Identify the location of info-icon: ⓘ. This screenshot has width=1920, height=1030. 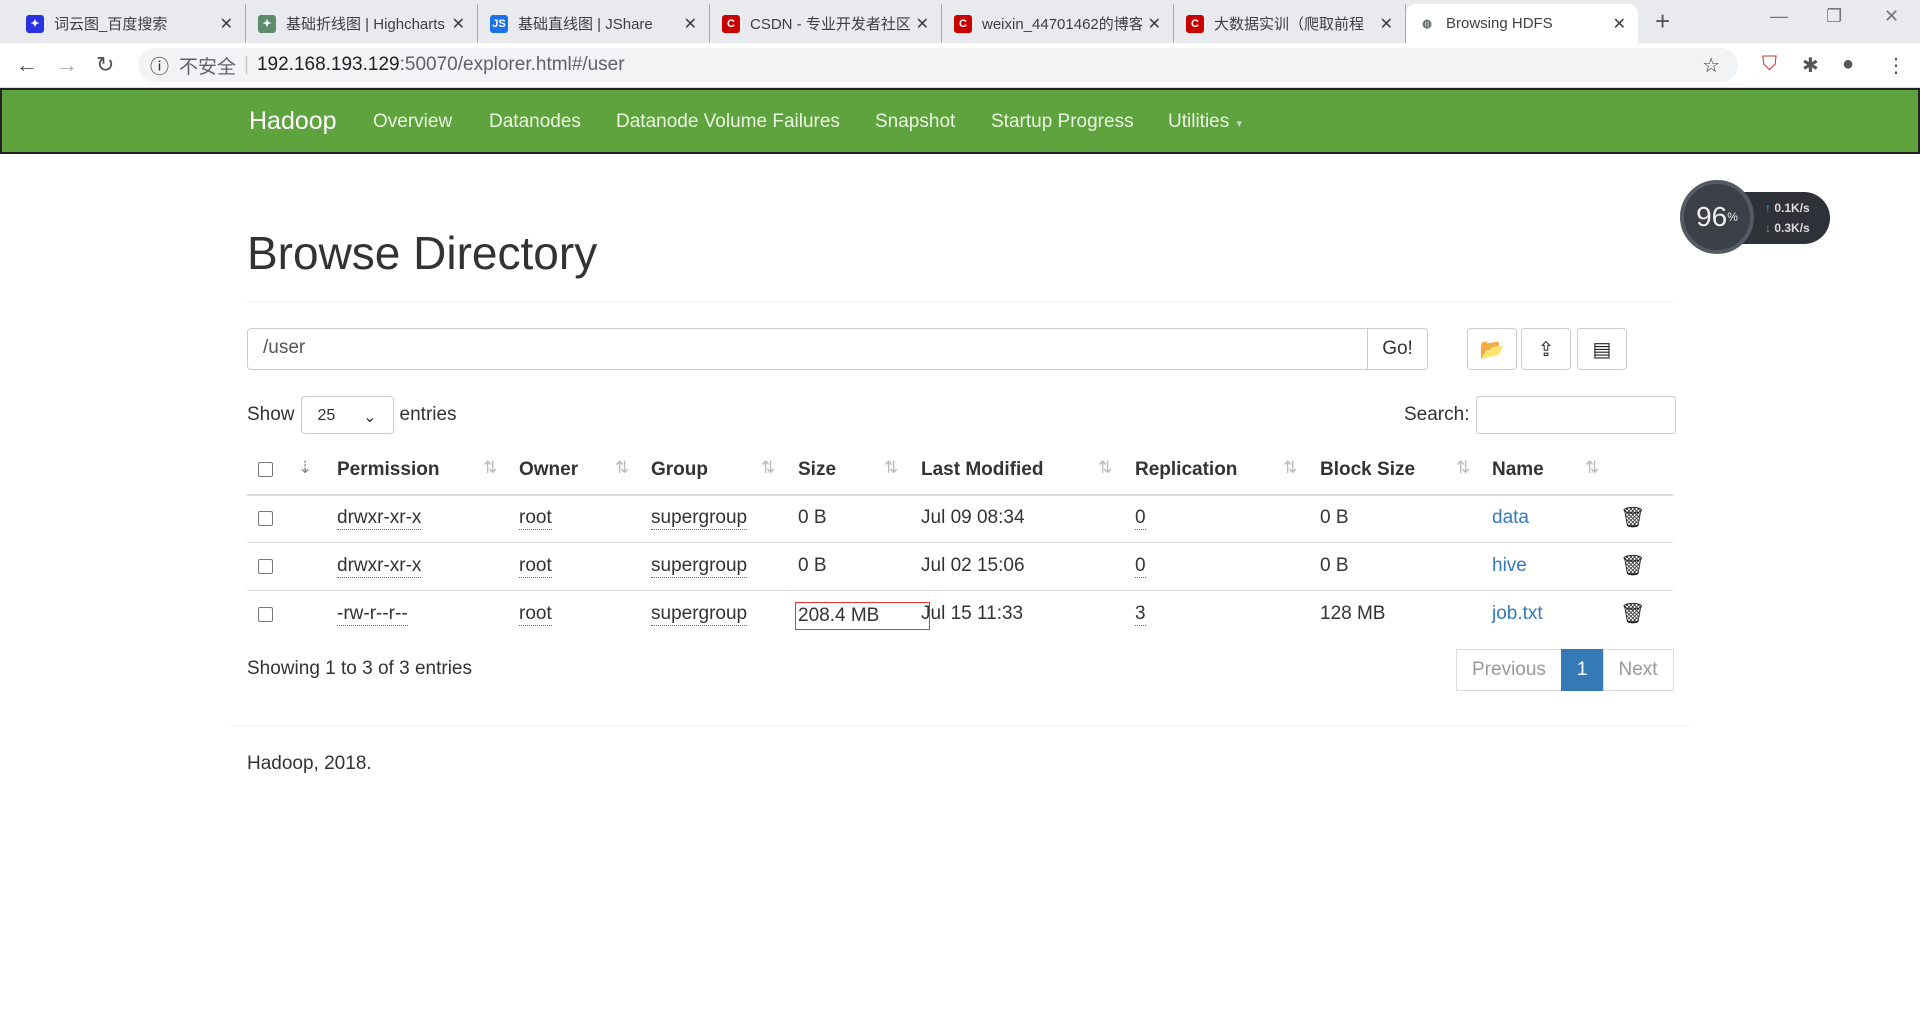
(159, 65).